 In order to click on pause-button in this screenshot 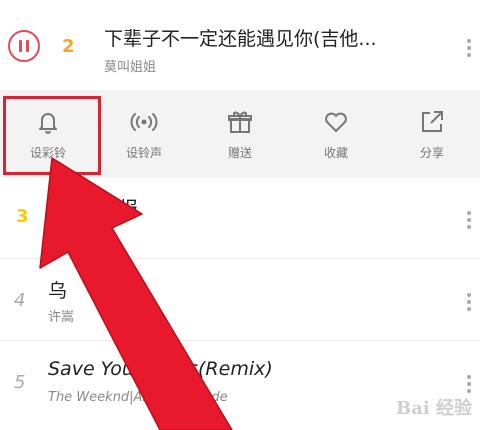, I will do `click(24, 46)`.